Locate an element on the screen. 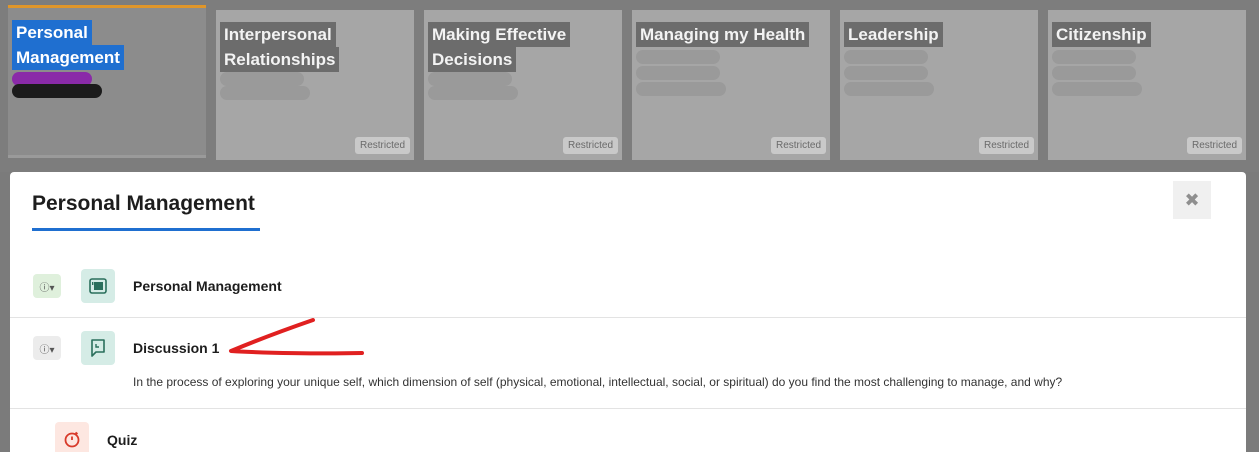 The width and height of the screenshot is (1259, 452). tile-title: Leadership is located at coordinates (893, 34).